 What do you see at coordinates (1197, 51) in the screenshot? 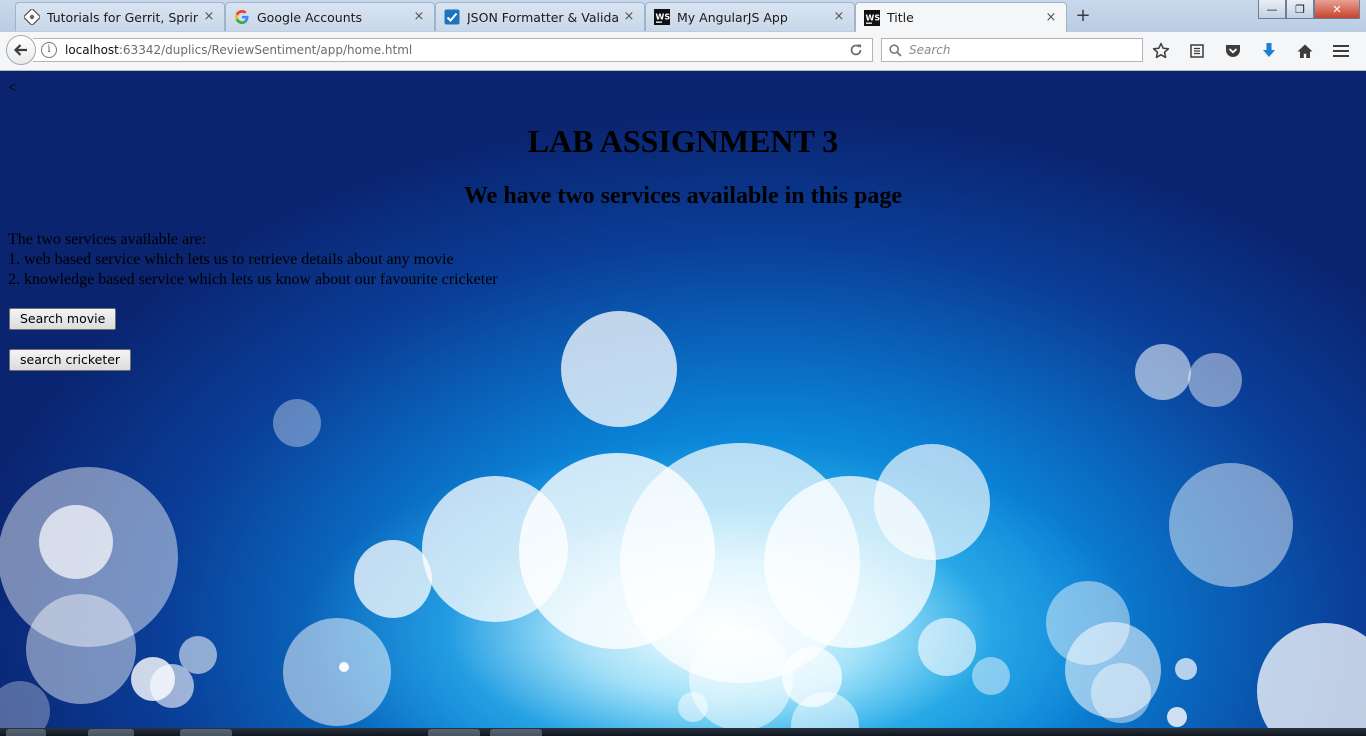
I see `reading-list-icon` at bounding box center [1197, 51].